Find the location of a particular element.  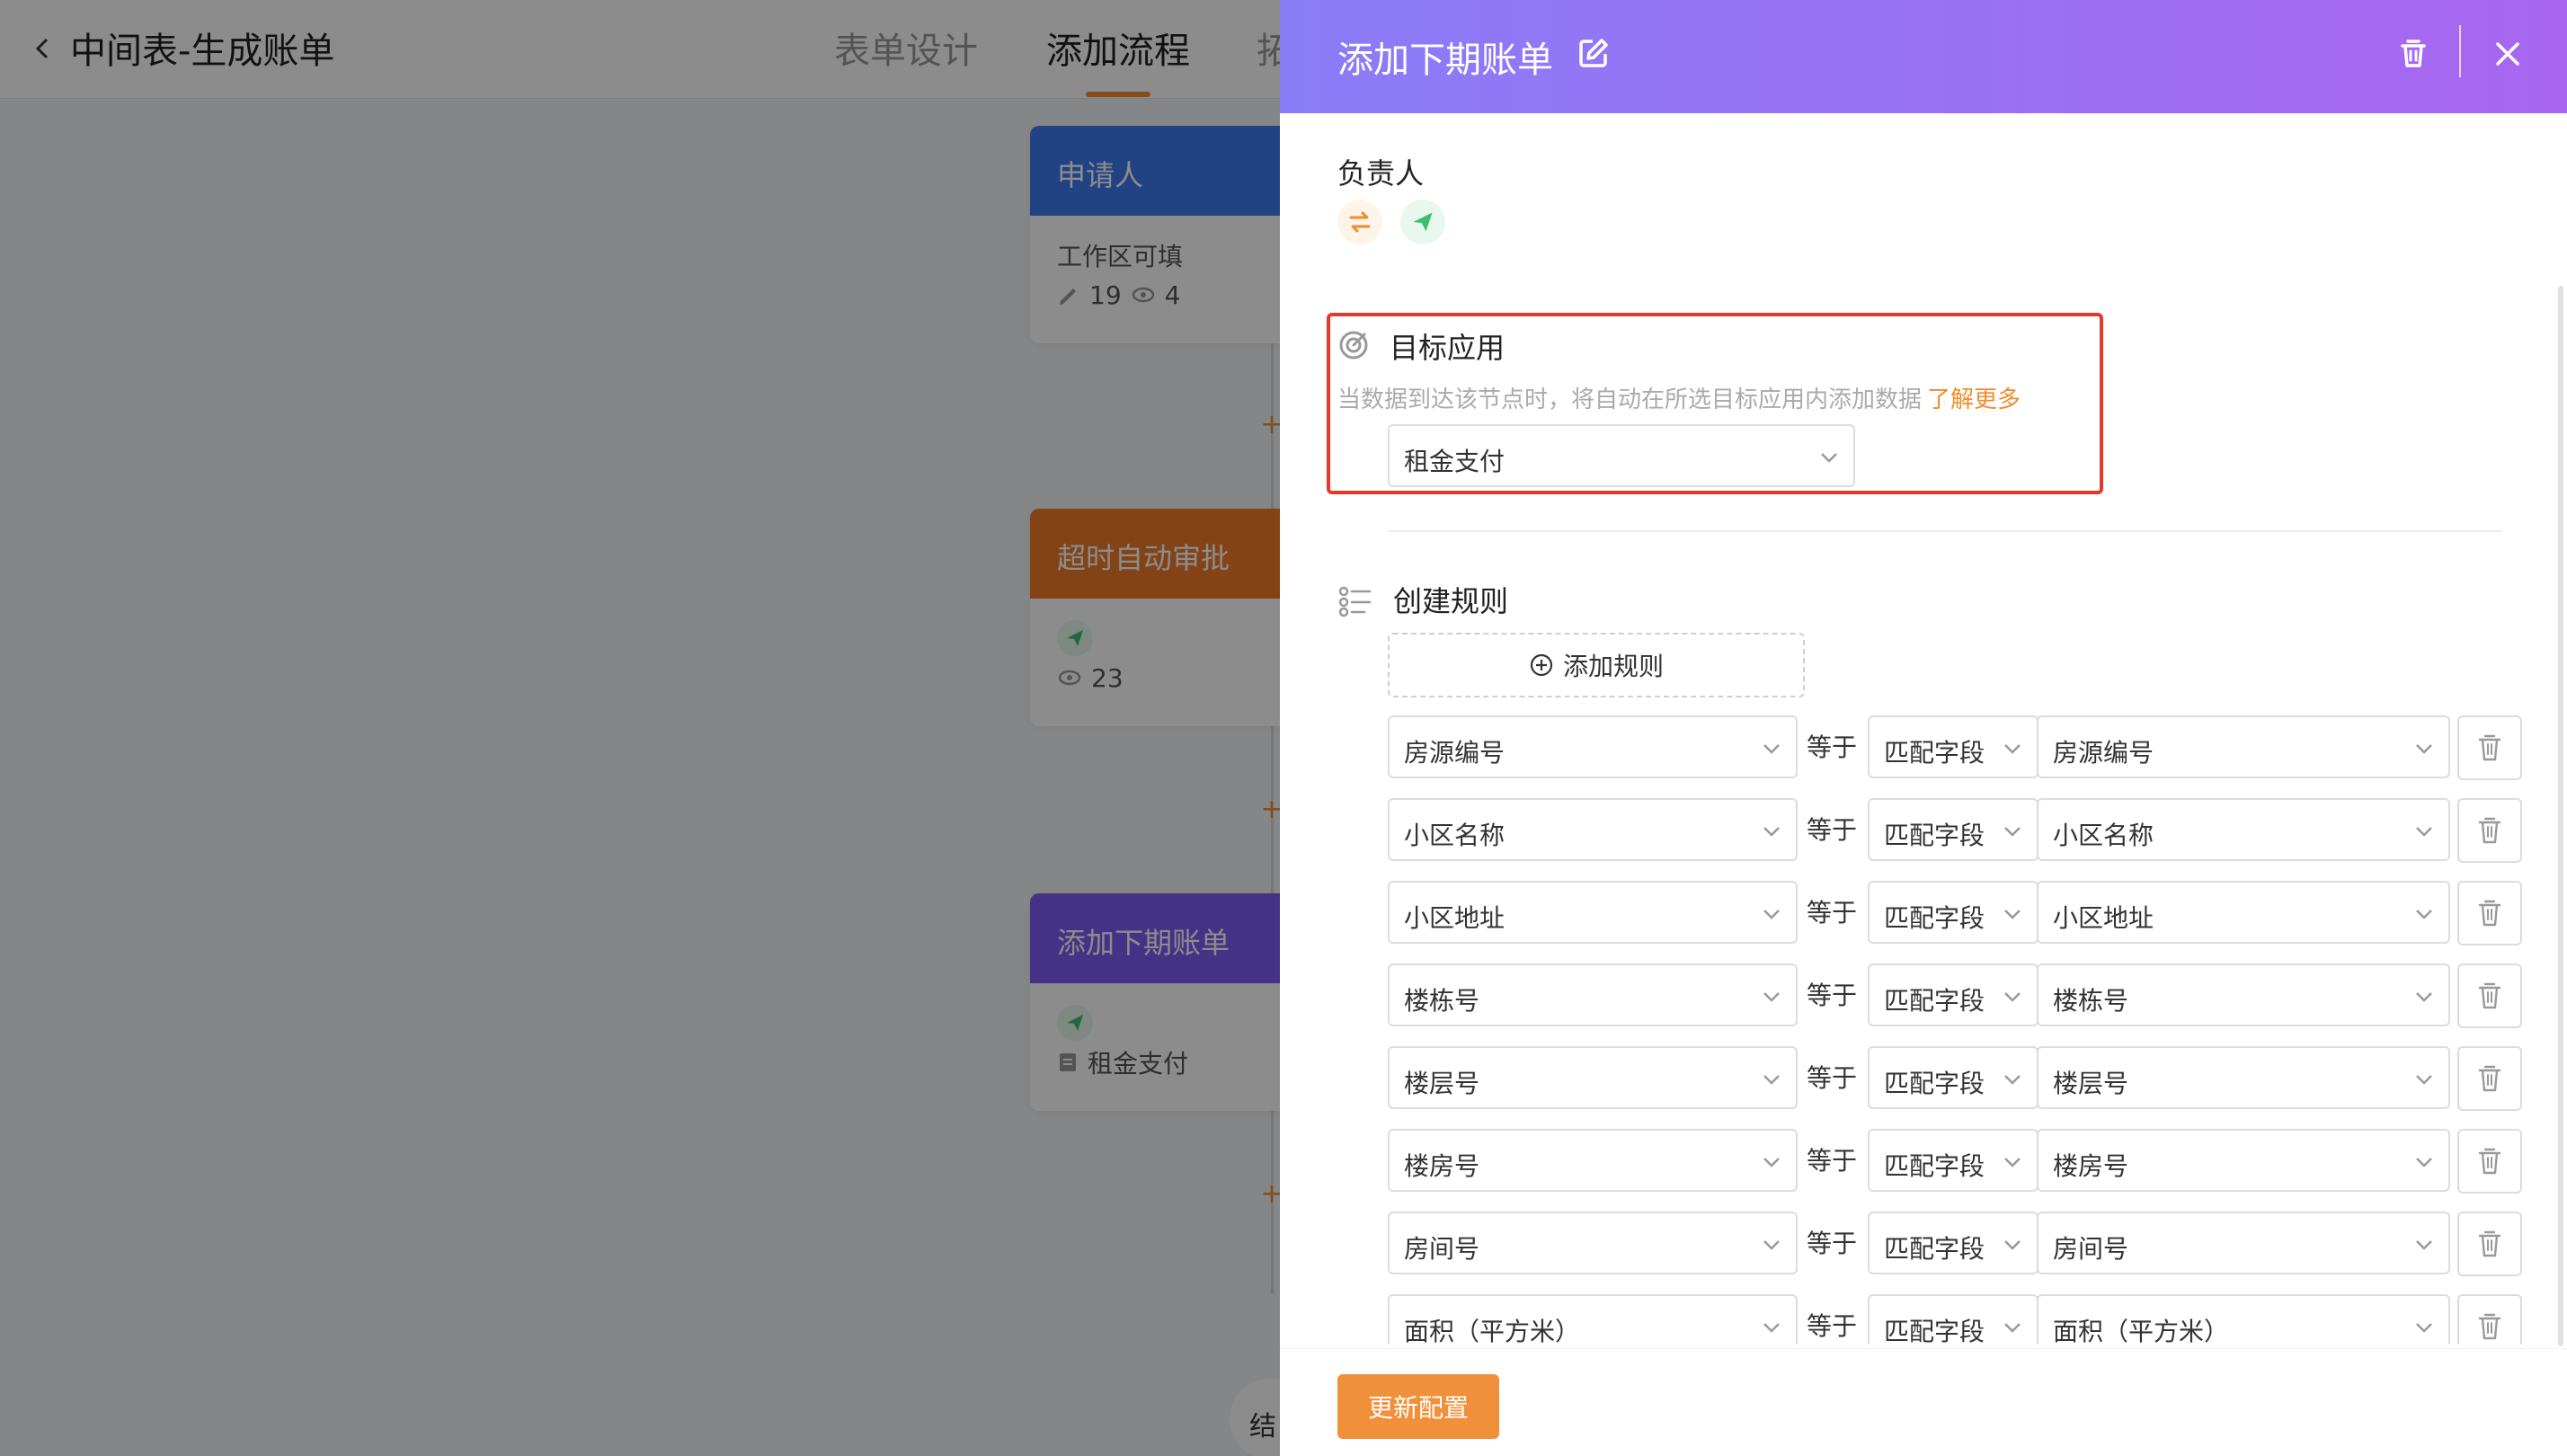

rule-field-select: 房源编号 is located at coordinates (1593, 747).